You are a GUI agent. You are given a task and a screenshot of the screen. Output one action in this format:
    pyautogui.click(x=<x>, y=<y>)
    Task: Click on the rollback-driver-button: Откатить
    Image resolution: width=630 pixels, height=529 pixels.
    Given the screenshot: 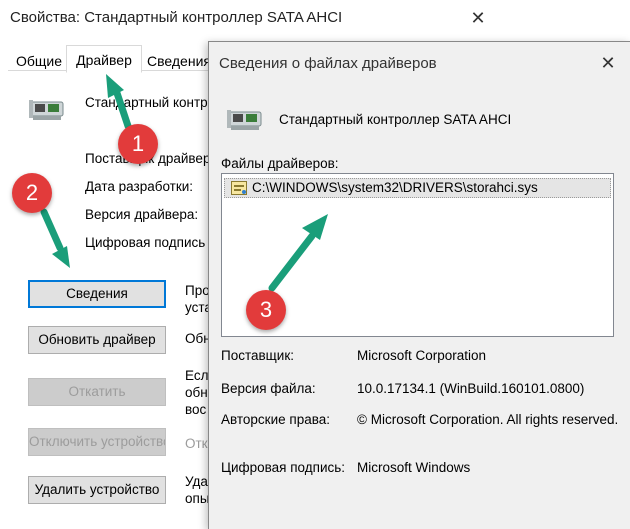 What is the action you would take?
    pyautogui.click(x=97, y=392)
    